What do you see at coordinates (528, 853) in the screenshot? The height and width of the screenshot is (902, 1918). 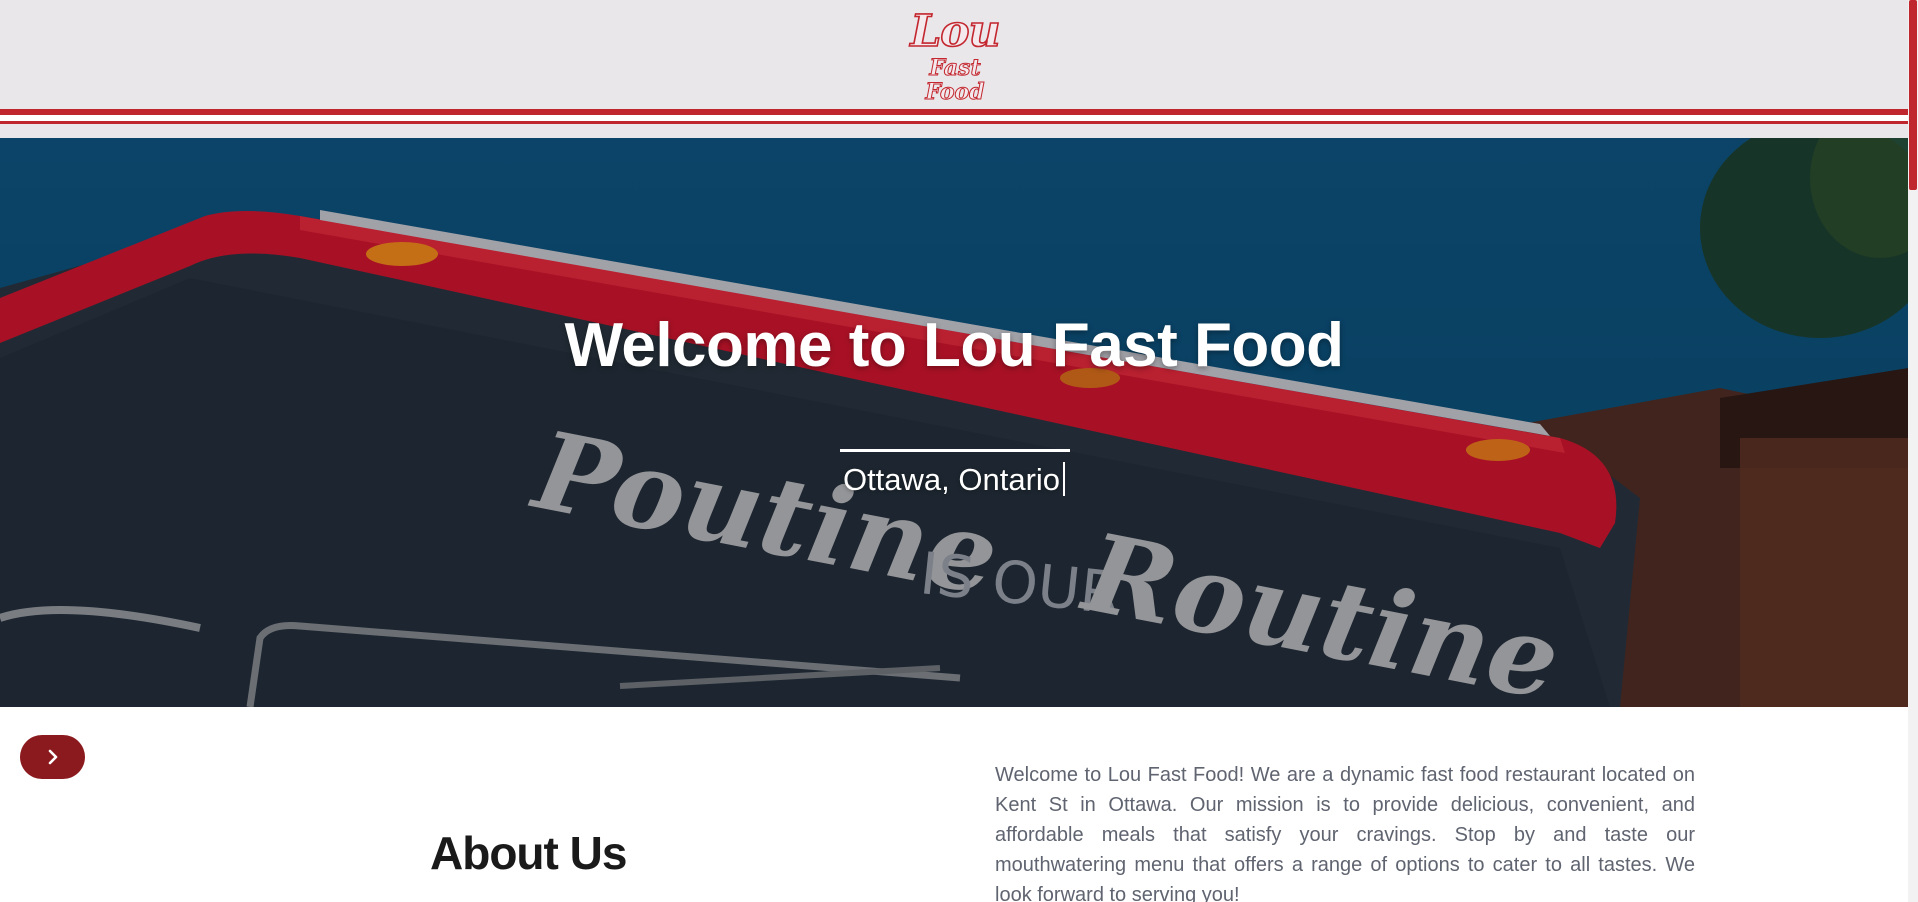 I see `about-heading: About Us` at bounding box center [528, 853].